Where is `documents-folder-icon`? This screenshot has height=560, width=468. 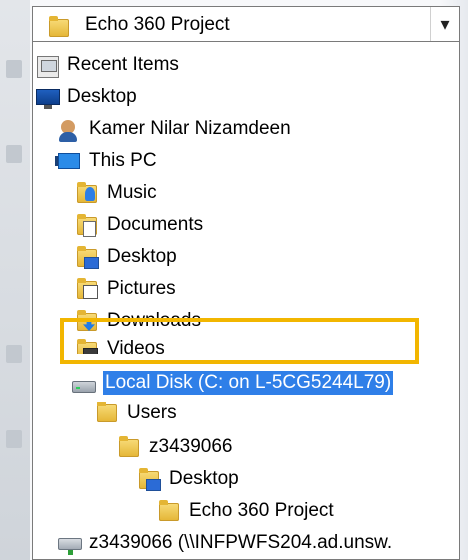
documents-folder-icon is located at coordinates (87, 225).